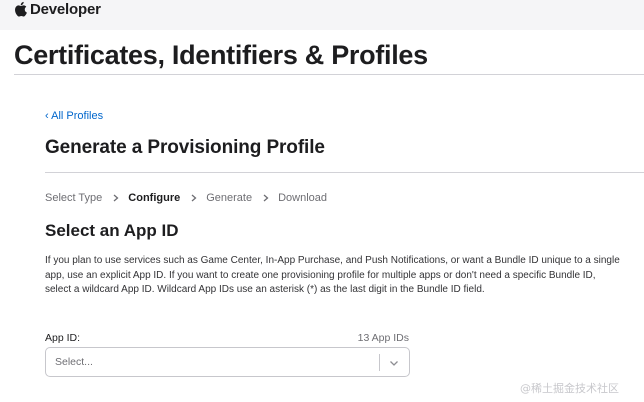 The height and width of the screenshot is (402, 644). Describe the element at coordinates (221, 55) in the screenshot. I see `page-title: Certificates, Identifiers & Profiles` at that location.